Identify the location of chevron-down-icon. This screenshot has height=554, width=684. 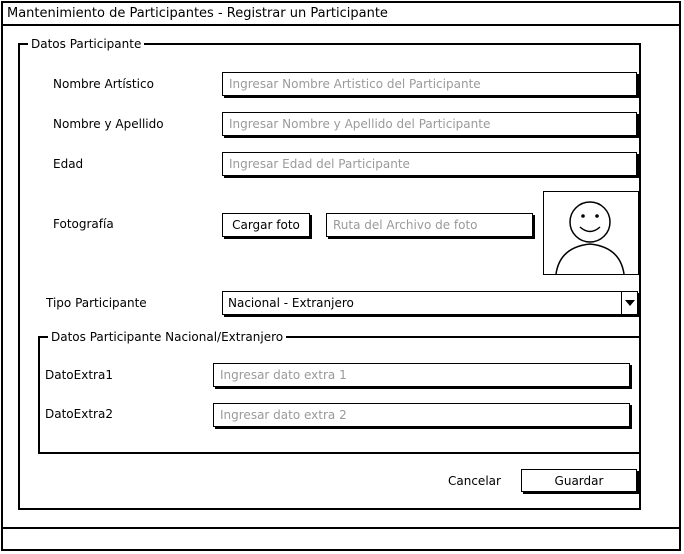
(629, 303).